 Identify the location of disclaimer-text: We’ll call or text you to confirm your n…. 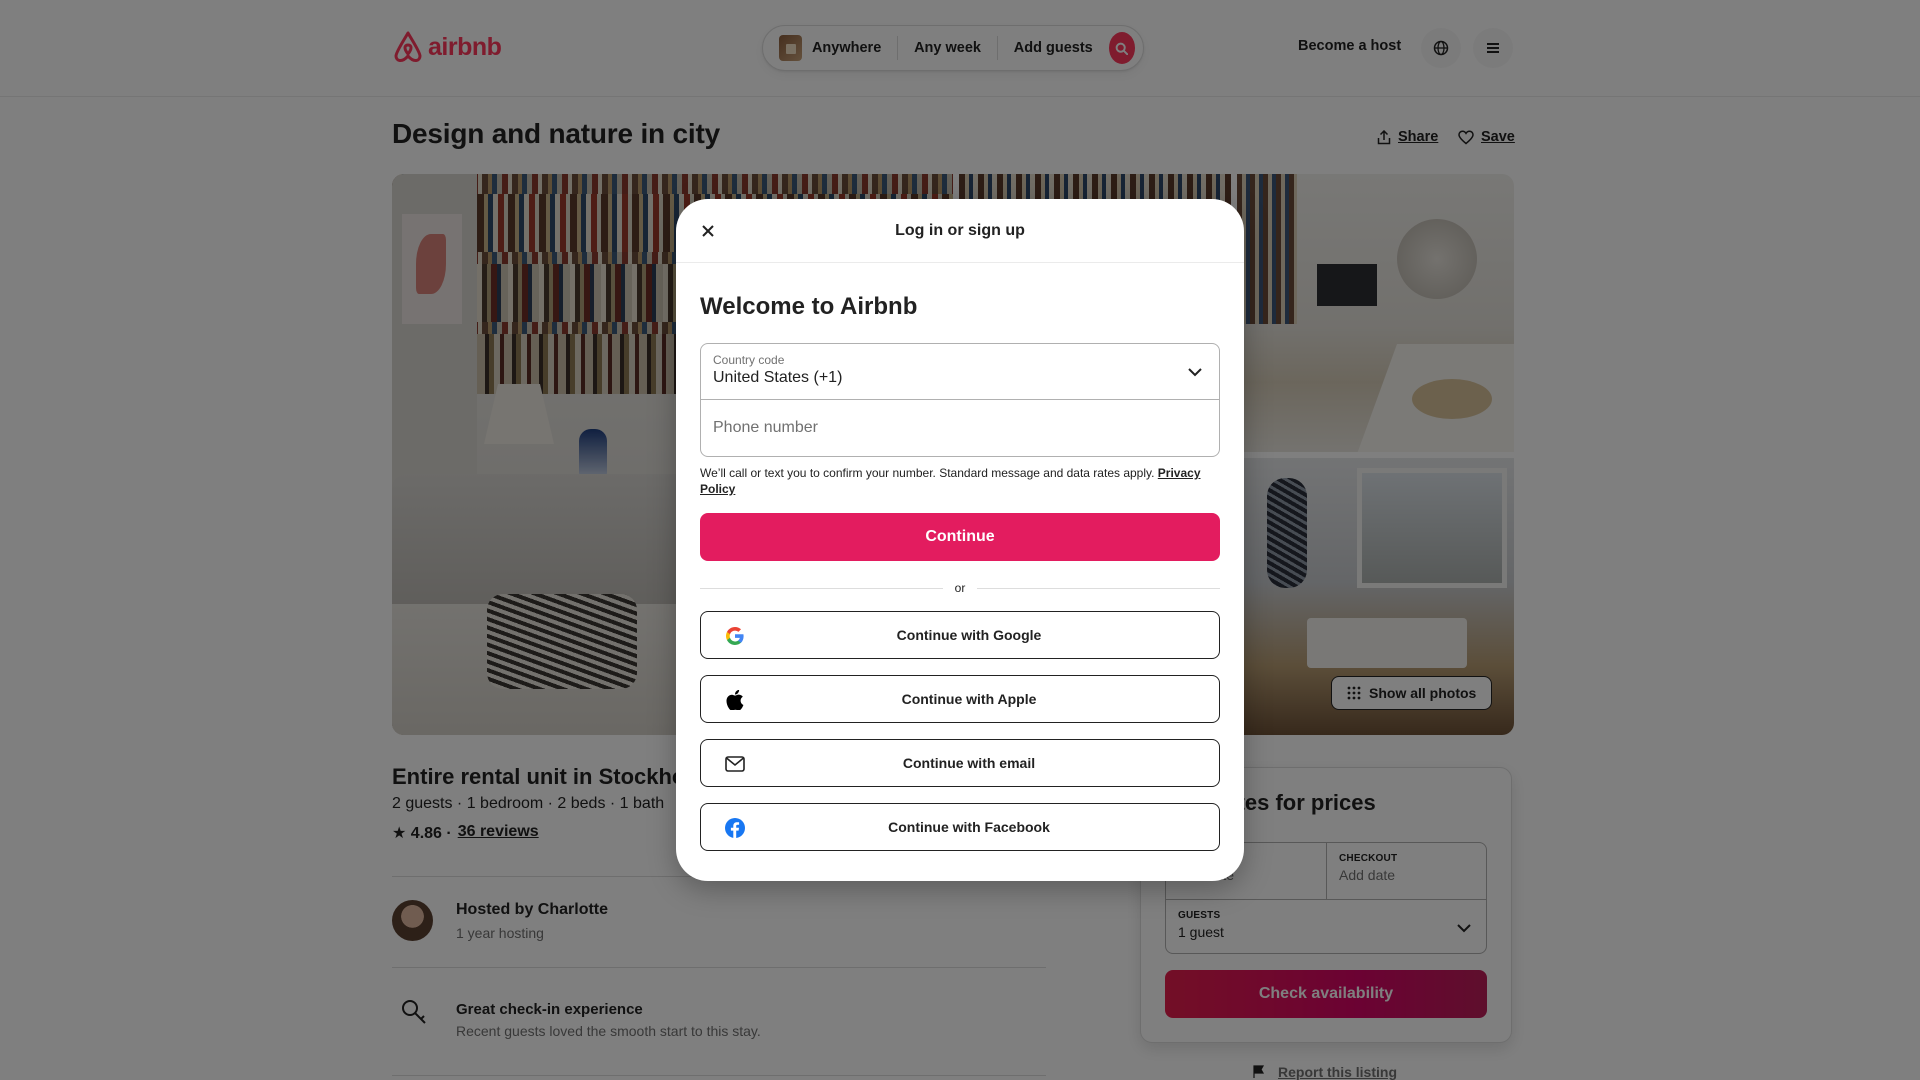
(927, 473).